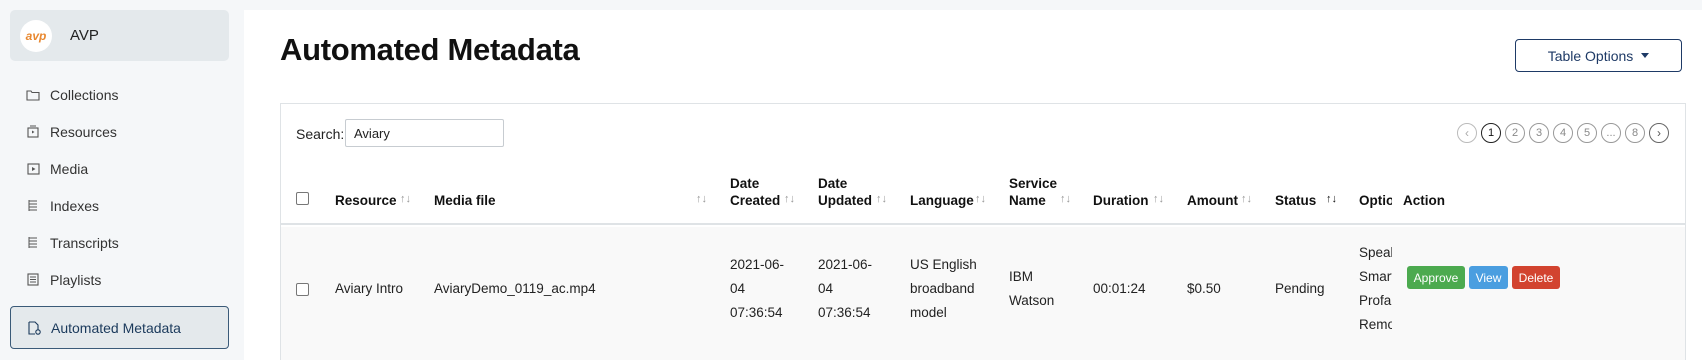 This screenshot has width=1702, height=360. Describe the element at coordinates (119, 168) in the screenshot. I see `sidebar-item-media: Media` at that location.